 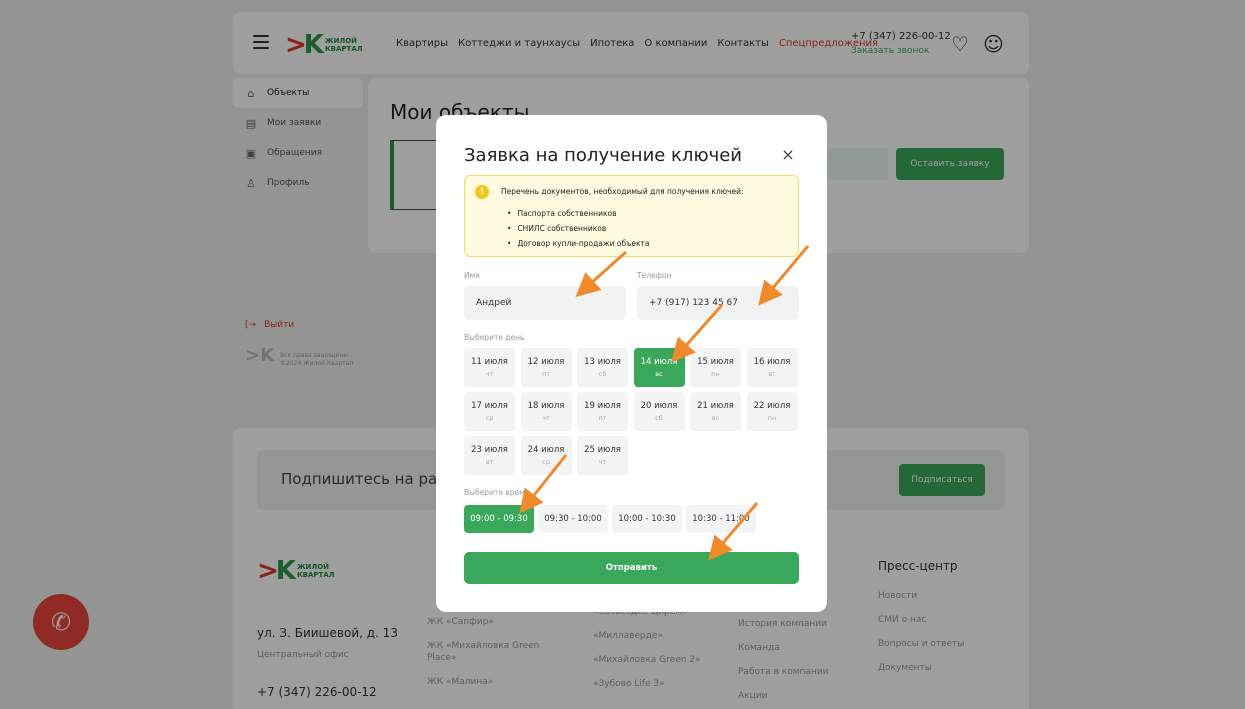 What do you see at coordinates (546, 411) in the screenshot?
I see `day-option: 18 июля чт` at bounding box center [546, 411].